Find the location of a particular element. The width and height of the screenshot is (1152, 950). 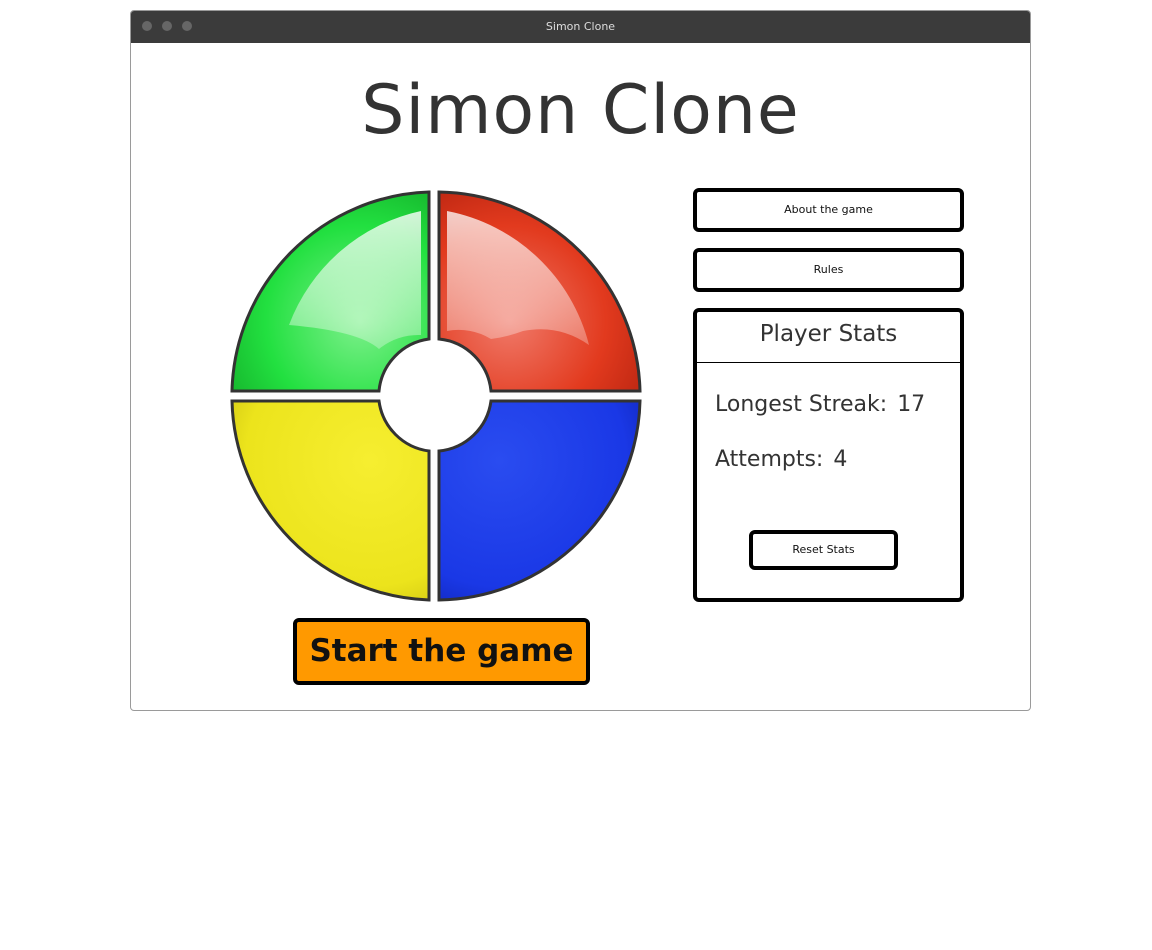

attempts-label: Attempts: is located at coordinates (769, 459).